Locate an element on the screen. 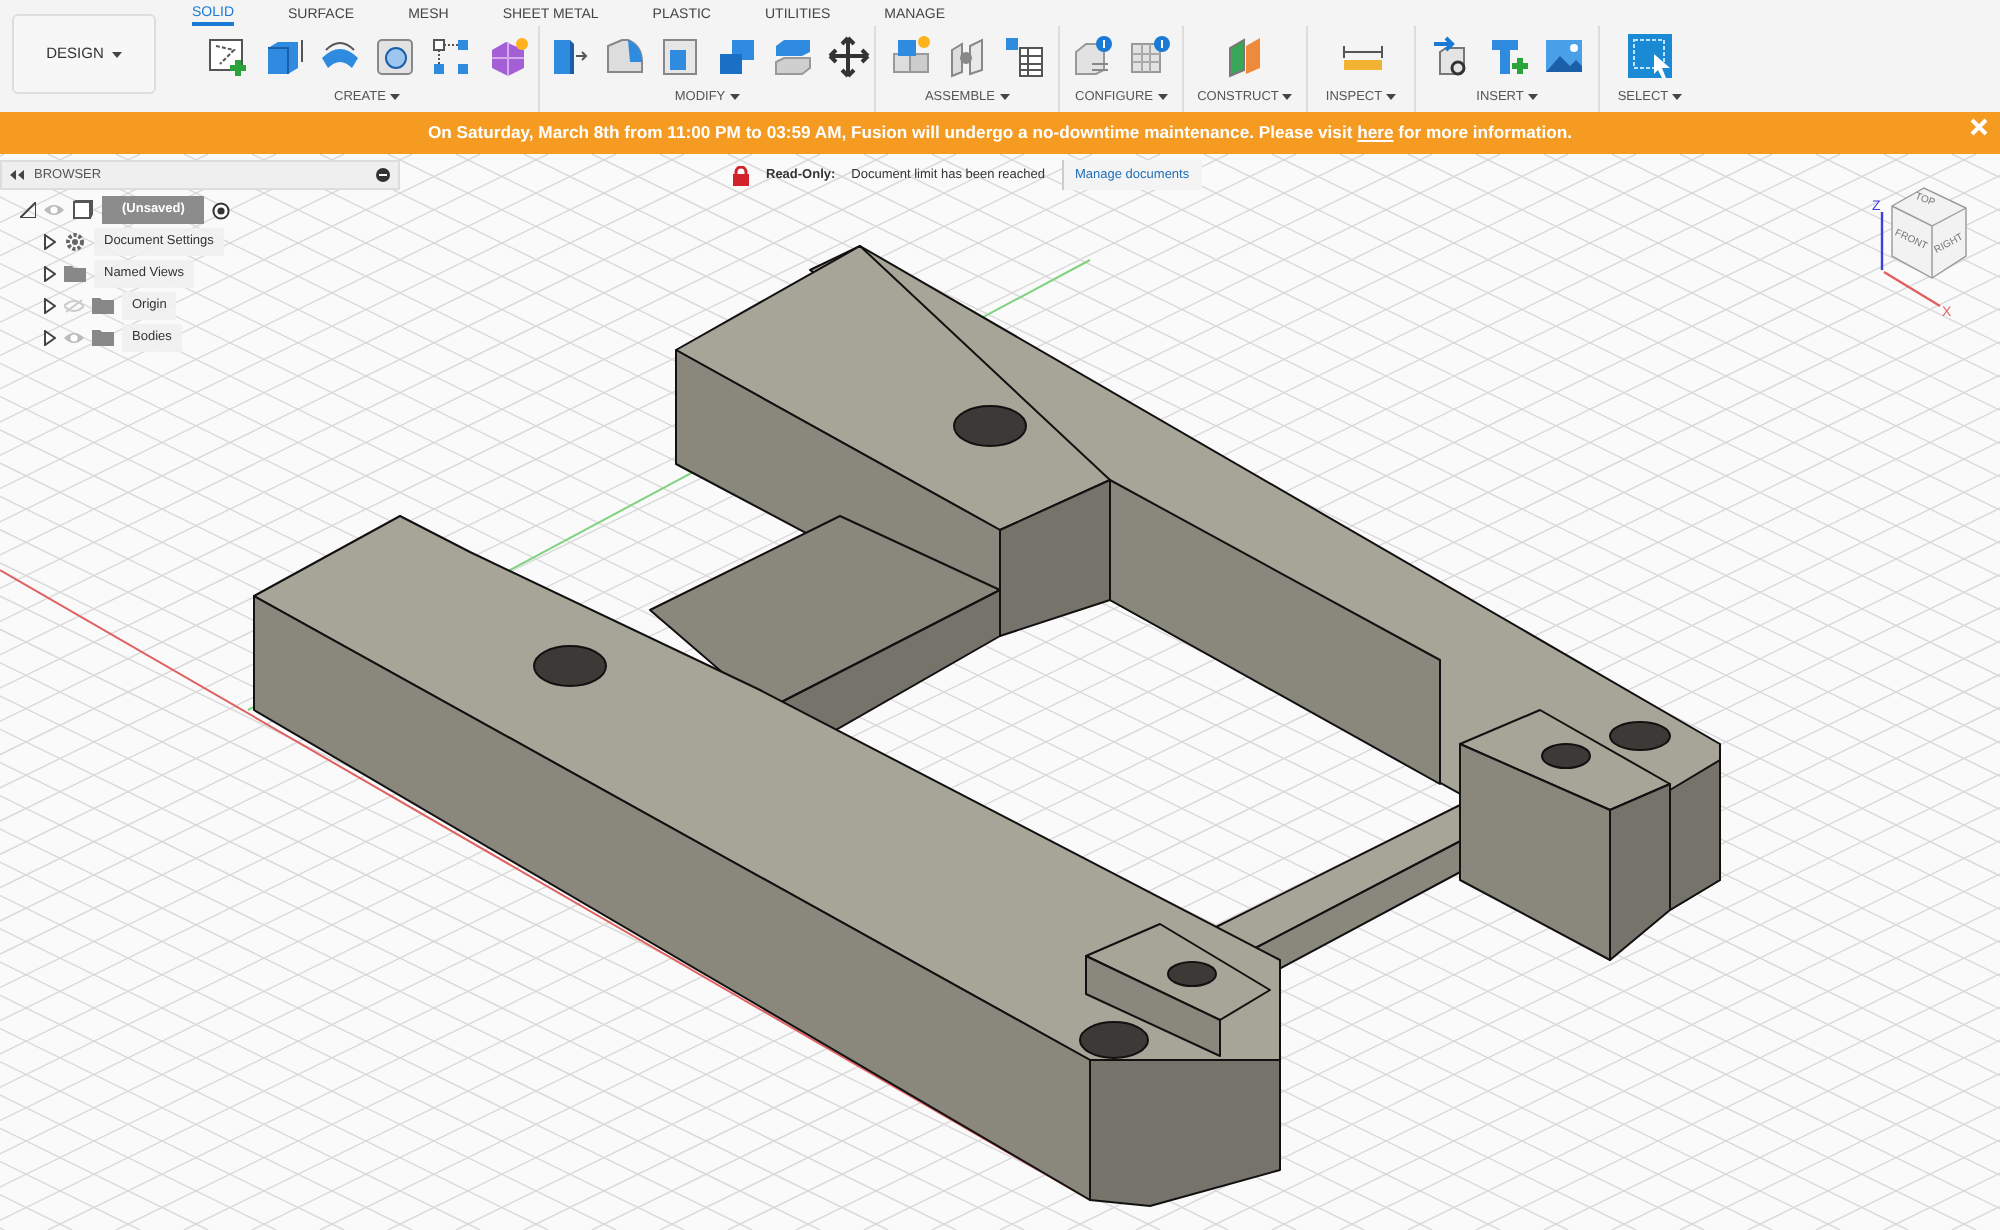 This screenshot has height=1230, width=2000. z-axis-line is located at coordinates (1882, 241).